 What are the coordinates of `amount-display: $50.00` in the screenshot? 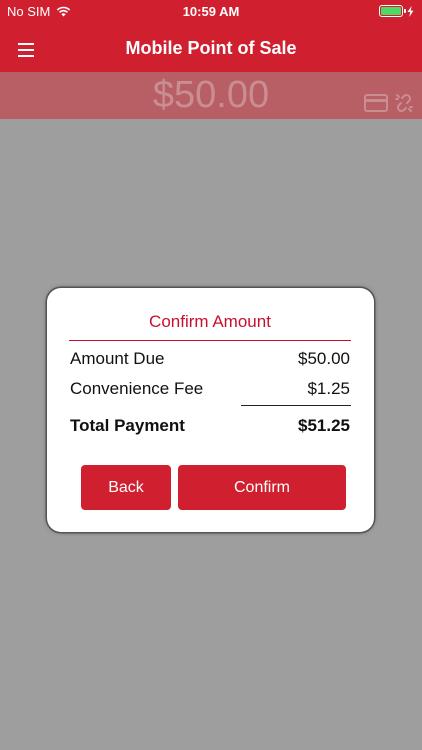 It's located at (211, 95).